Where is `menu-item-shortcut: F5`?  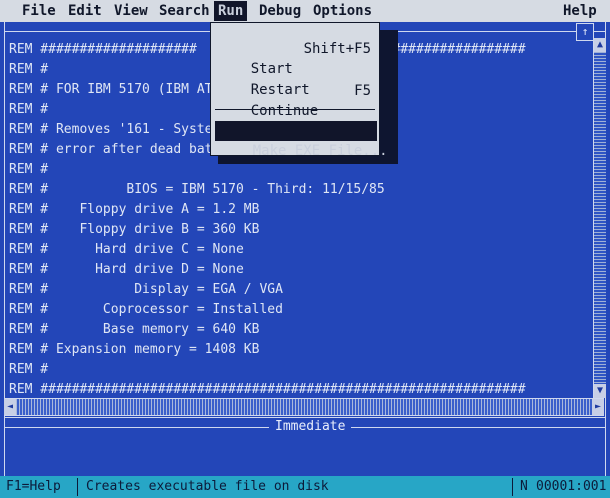
menu-item-shortcut: F5 is located at coordinates (362, 91).